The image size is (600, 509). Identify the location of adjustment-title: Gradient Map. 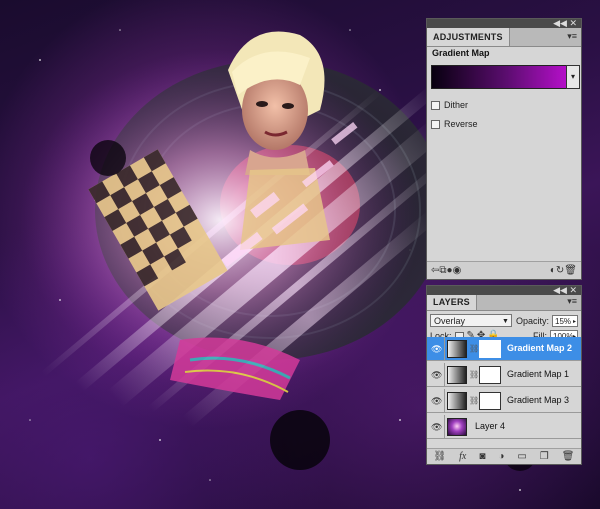
(461, 53).